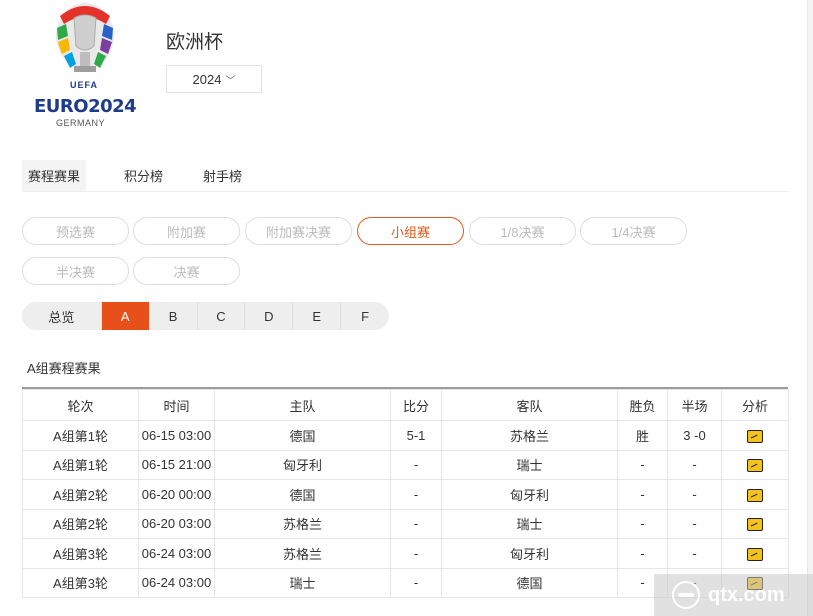 The image size is (813, 616). What do you see at coordinates (755, 405) in the screenshot?
I see `col-analysis-header: 分析` at bounding box center [755, 405].